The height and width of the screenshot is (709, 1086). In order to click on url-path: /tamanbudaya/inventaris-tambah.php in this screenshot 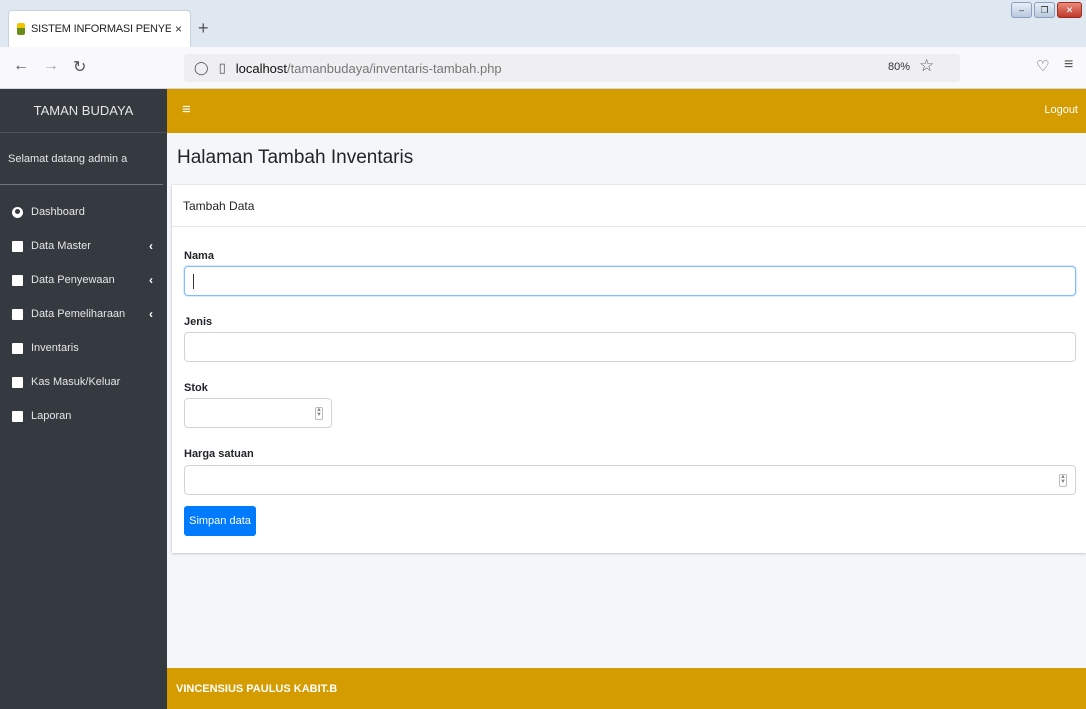, I will do `click(394, 68)`.